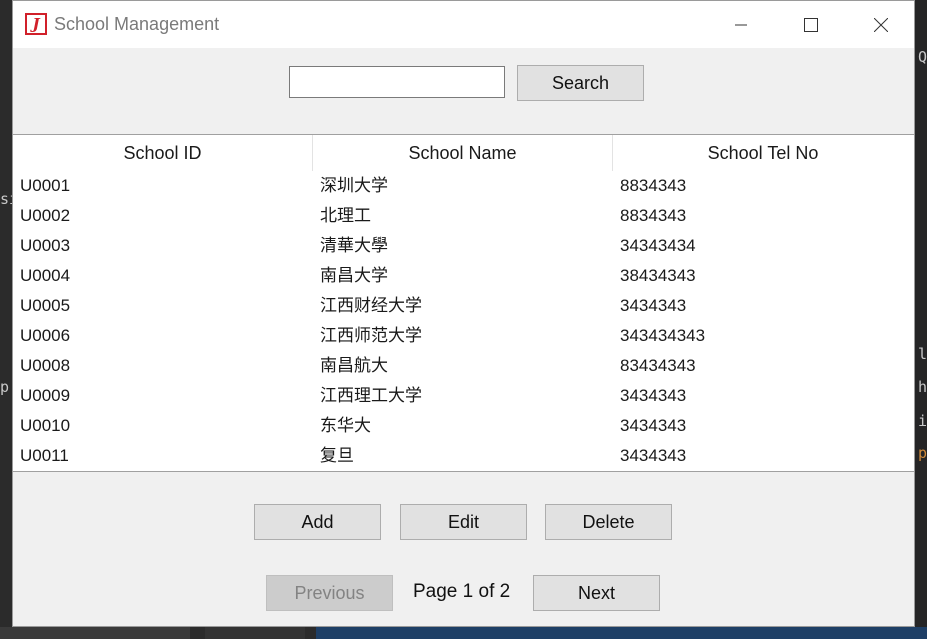 Image resolution: width=927 pixels, height=639 pixels. I want to click on cell-school-name: 江西师范大学, so click(371, 335).